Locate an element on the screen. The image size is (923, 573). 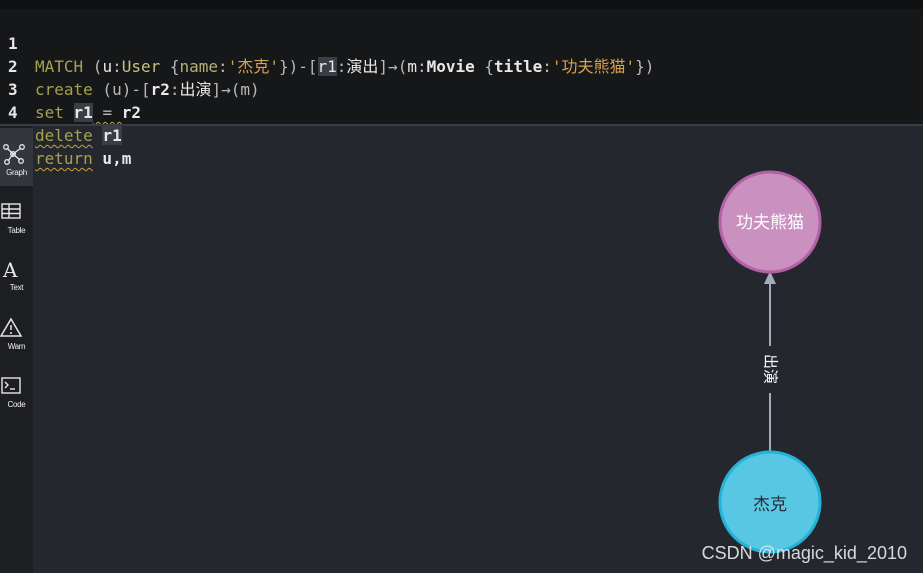
code-text: set r1 = r2 is located at coordinates (88, 112).